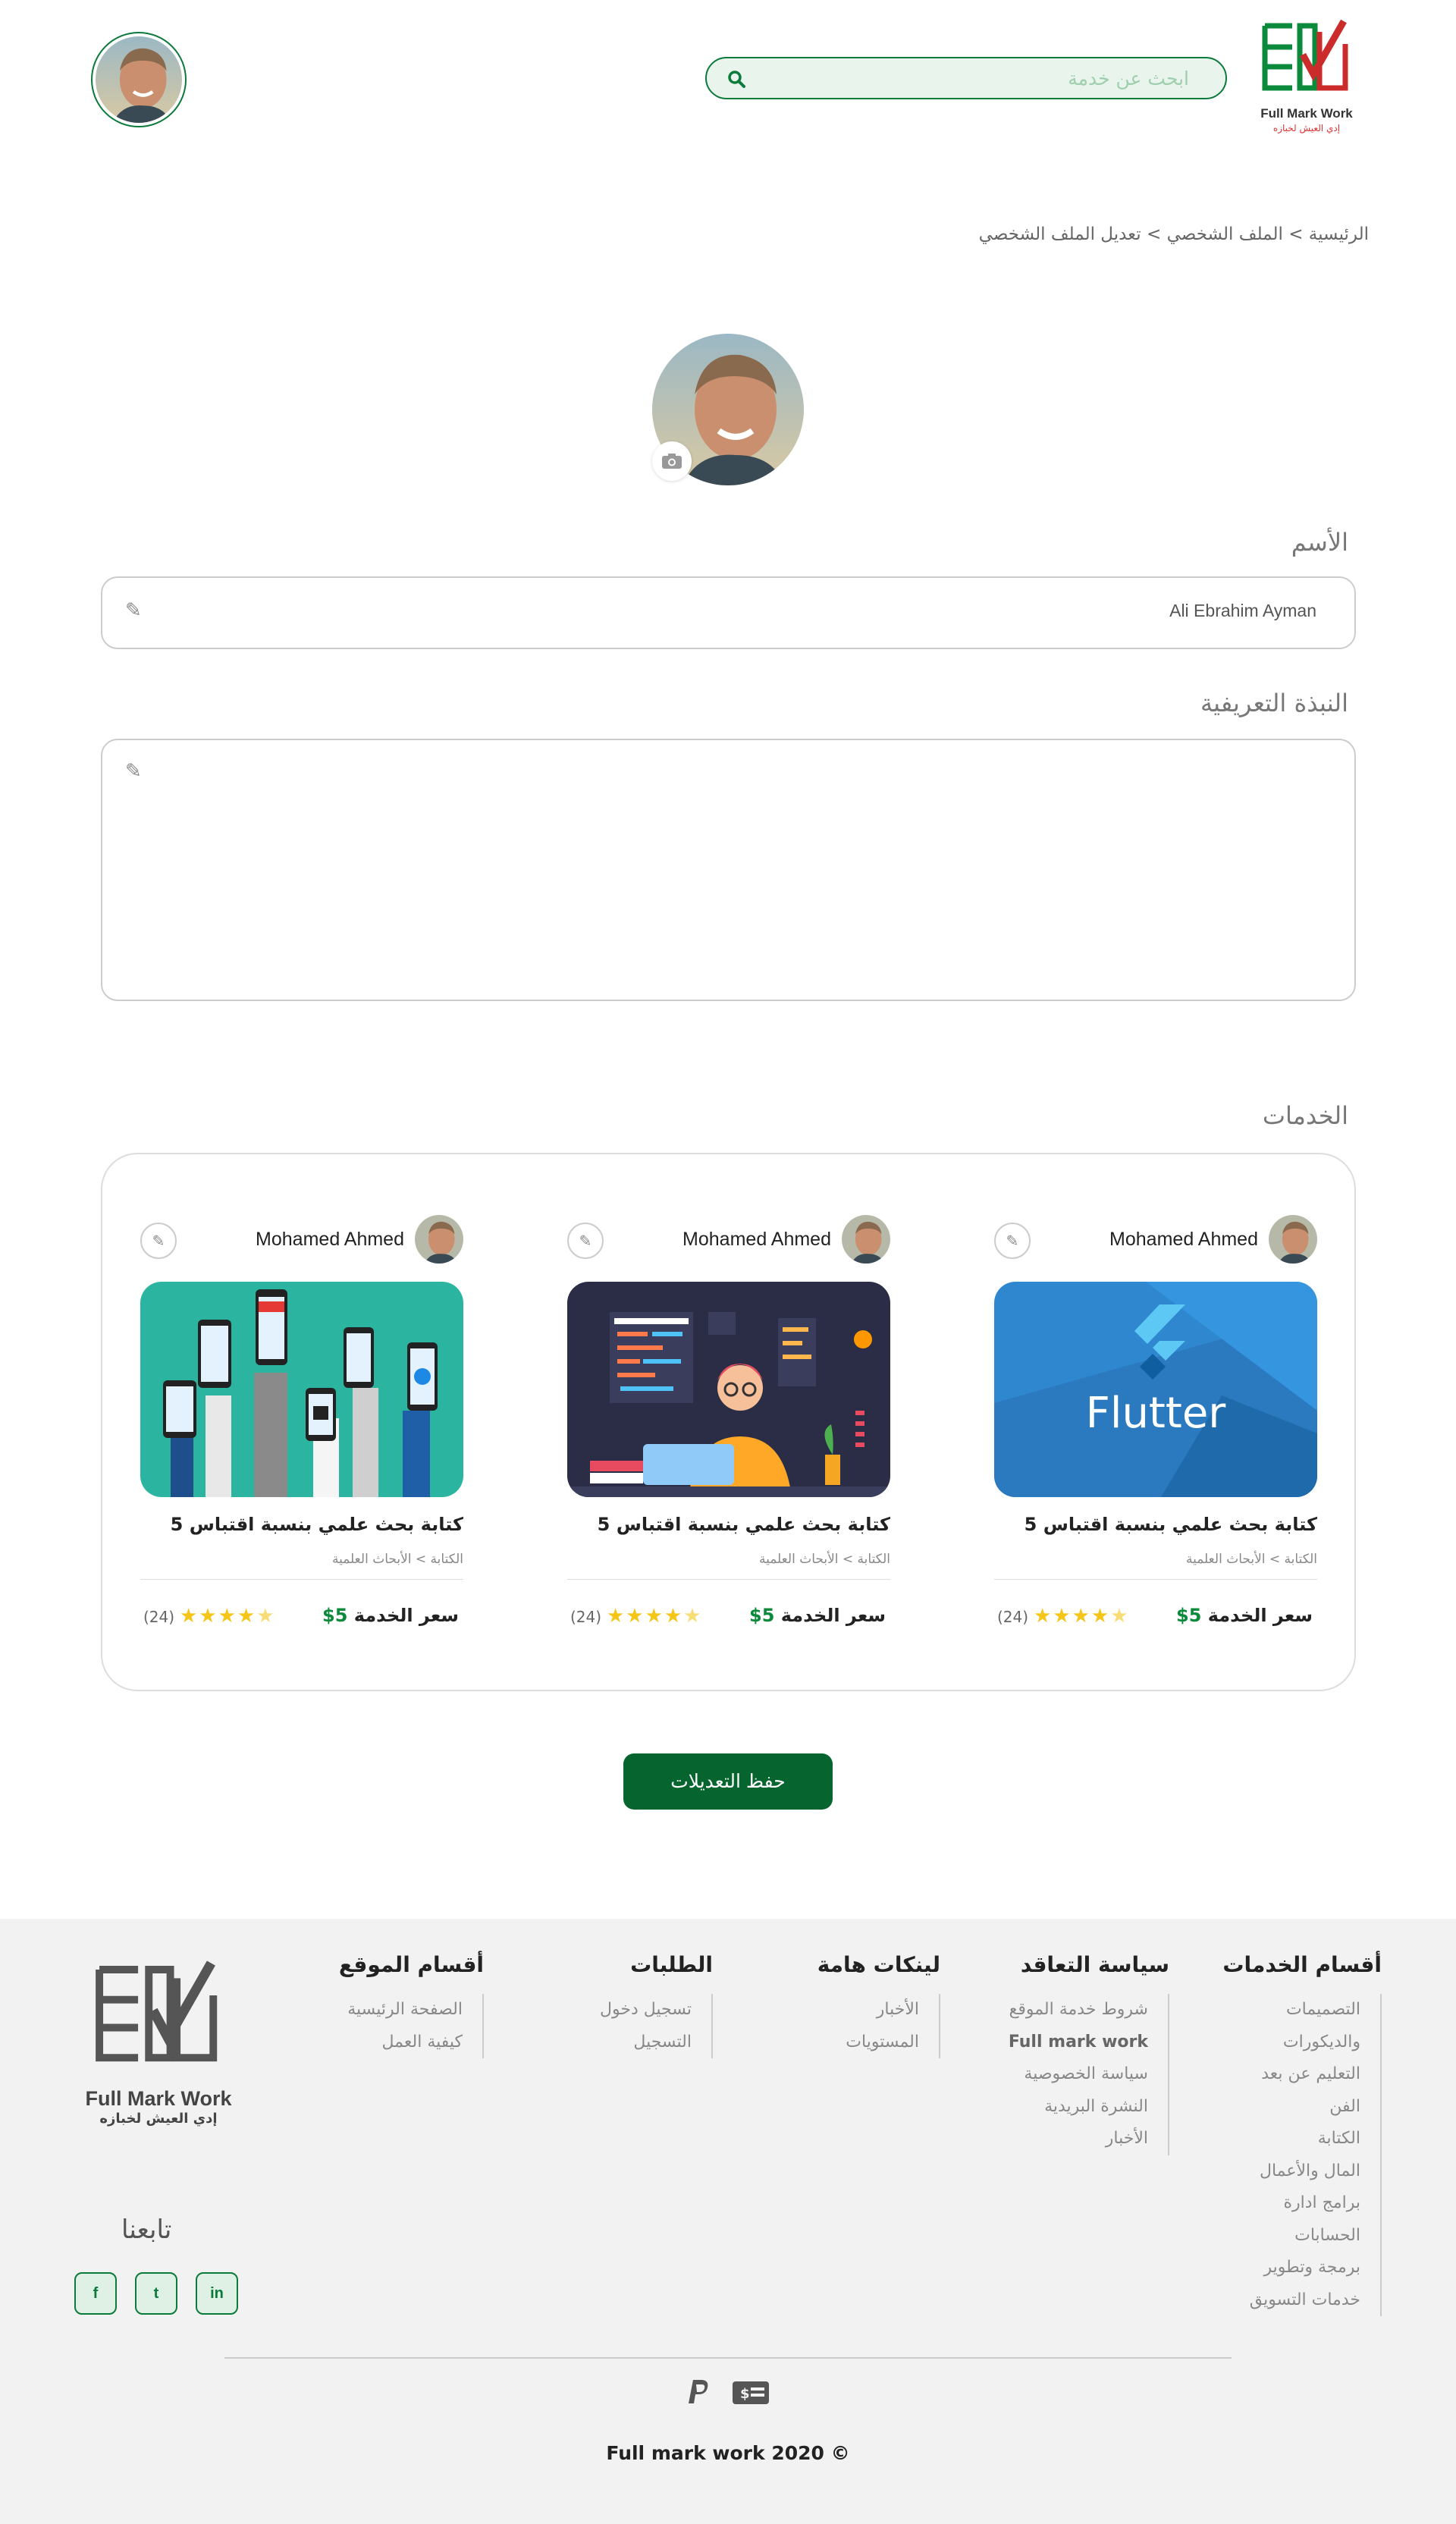 The height and width of the screenshot is (2524, 1456). Describe the element at coordinates (158, 2098) in the screenshot. I see `footer-logo-text: Full Mark Work` at that location.